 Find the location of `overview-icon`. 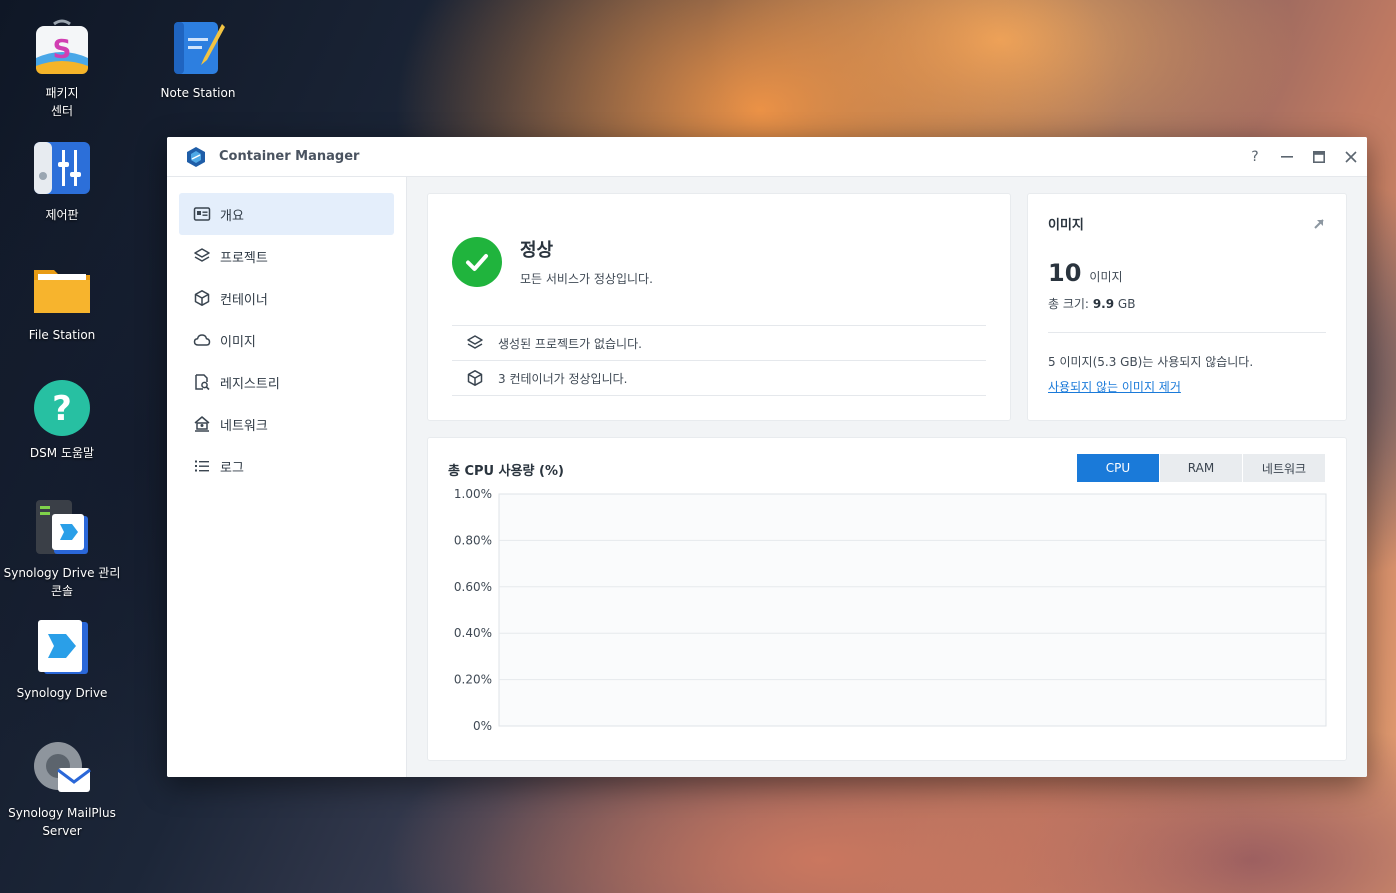

overview-icon is located at coordinates (202, 214).